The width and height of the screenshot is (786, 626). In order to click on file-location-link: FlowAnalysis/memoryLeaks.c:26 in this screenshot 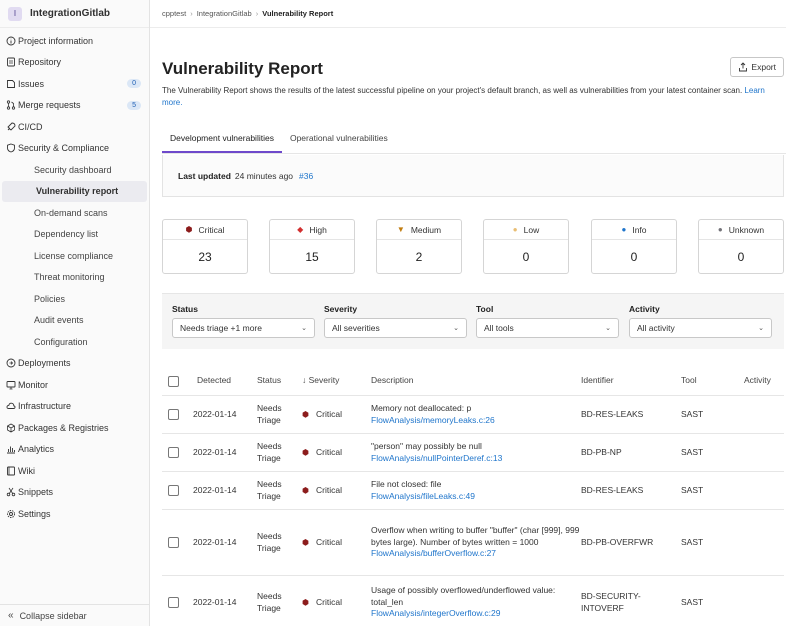, I will do `click(433, 421)`.